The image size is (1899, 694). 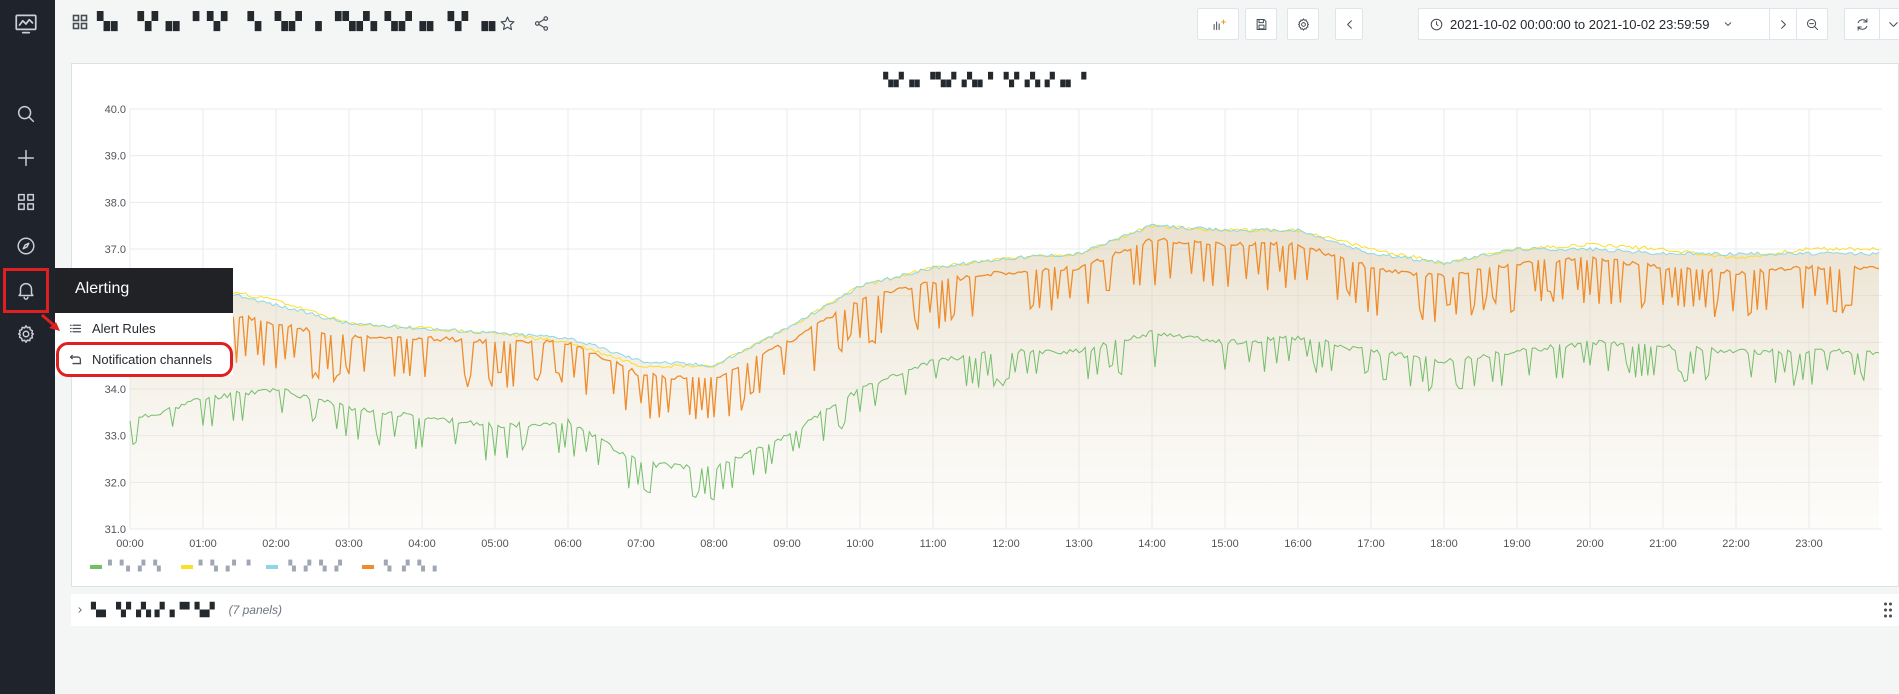 What do you see at coordinates (77, 329) in the screenshot?
I see `list-icon` at bounding box center [77, 329].